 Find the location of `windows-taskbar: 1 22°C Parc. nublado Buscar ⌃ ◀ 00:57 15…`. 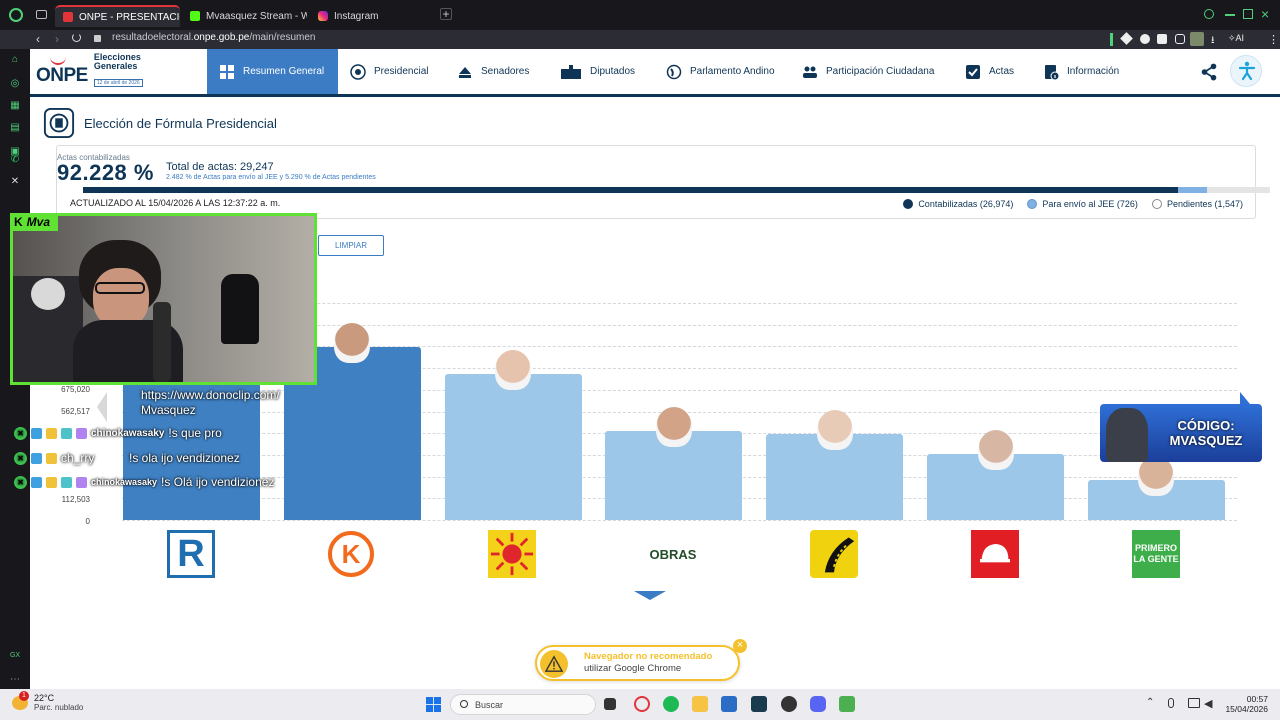

windows-taskbar: 1 22°C Parc. nublado Buscar ⌃ ◀ 00:57 15… is located at coordinates (640, 704).